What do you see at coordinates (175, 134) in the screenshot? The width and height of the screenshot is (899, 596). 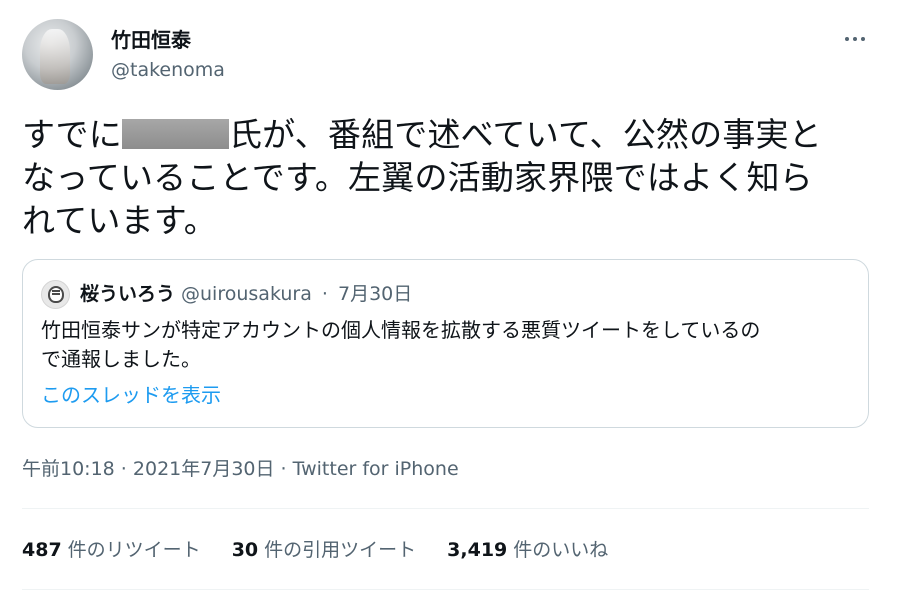 I see `redacted-name` at bounding box center [175, 134].